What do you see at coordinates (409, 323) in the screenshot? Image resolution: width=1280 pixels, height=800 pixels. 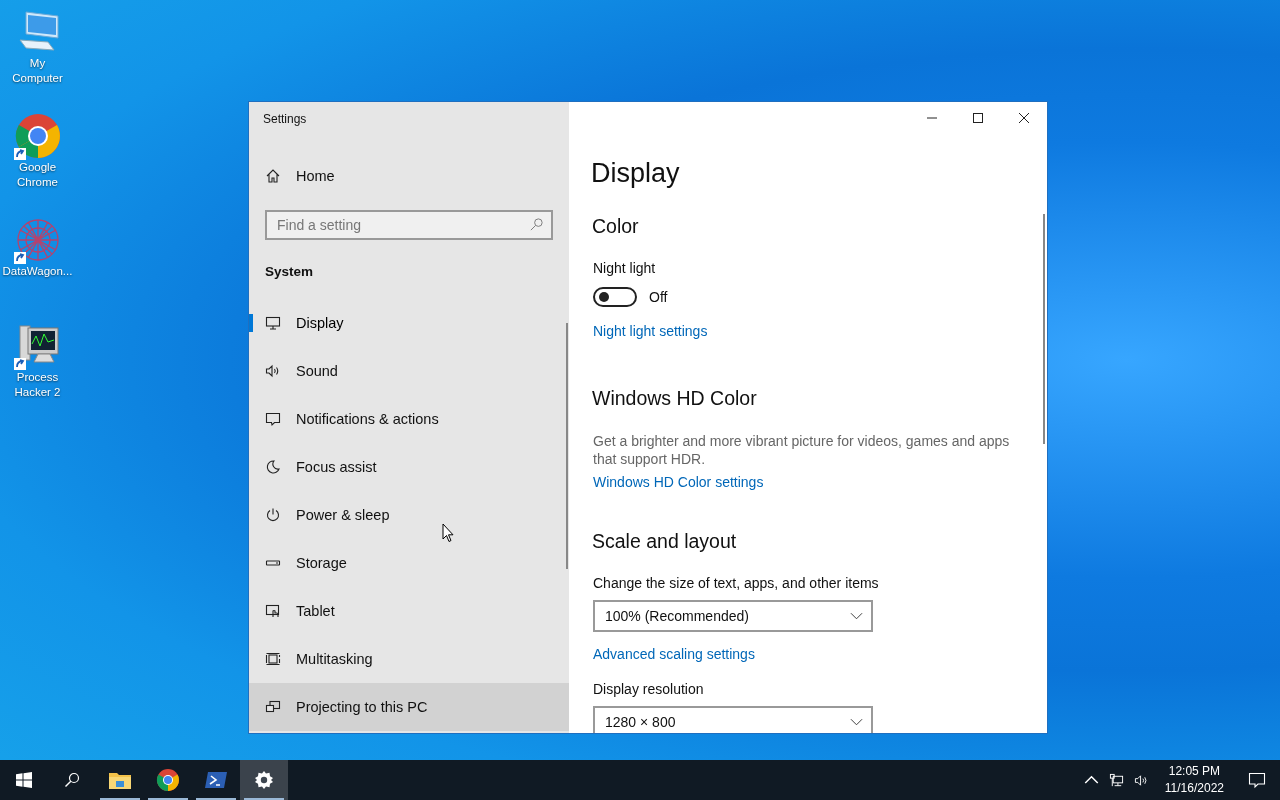 I see `sidebar-item: Display` at bounding box center [409, 323].